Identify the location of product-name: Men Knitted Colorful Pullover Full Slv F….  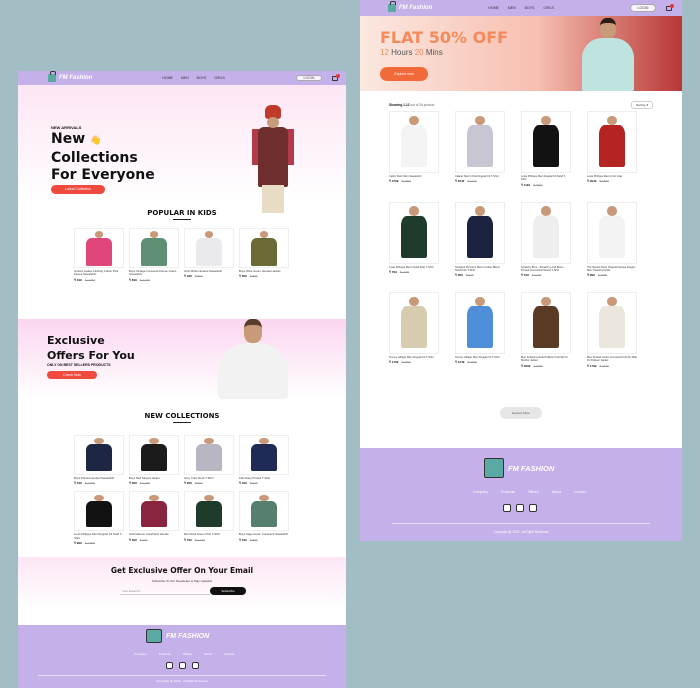
(546, 359).